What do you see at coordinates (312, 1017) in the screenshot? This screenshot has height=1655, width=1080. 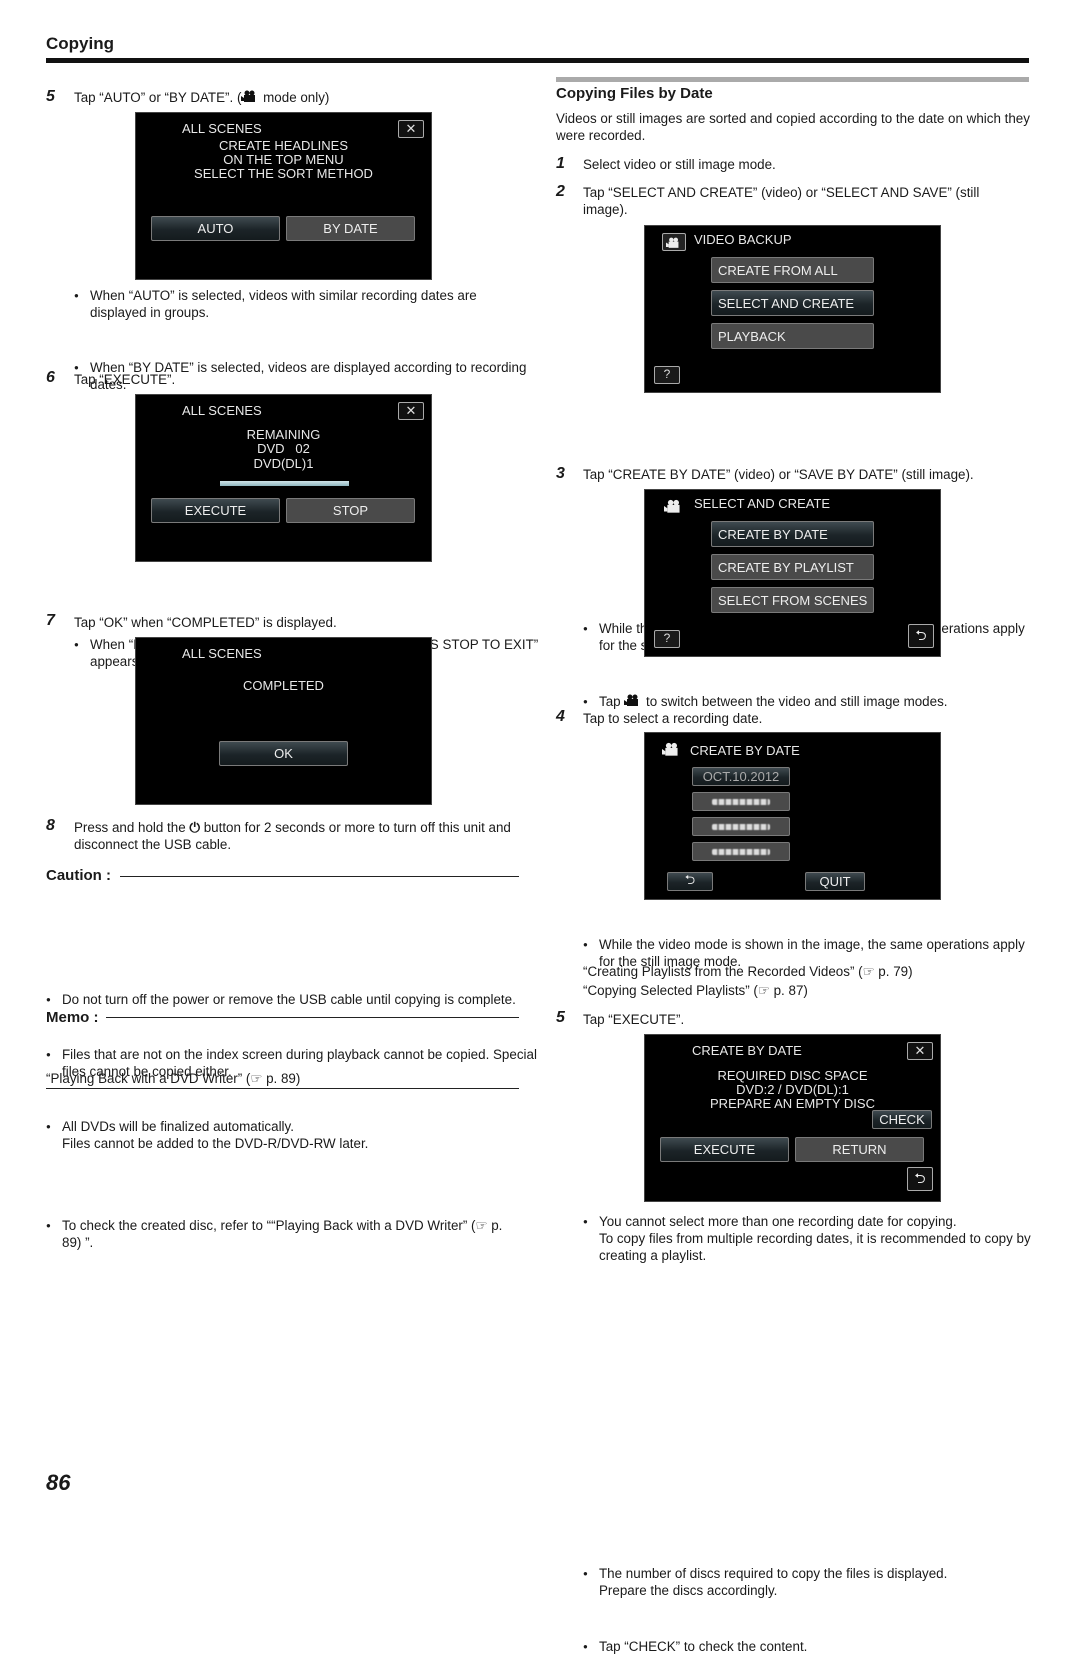 I see `memo-divider` at bounding box center [312, 1017].